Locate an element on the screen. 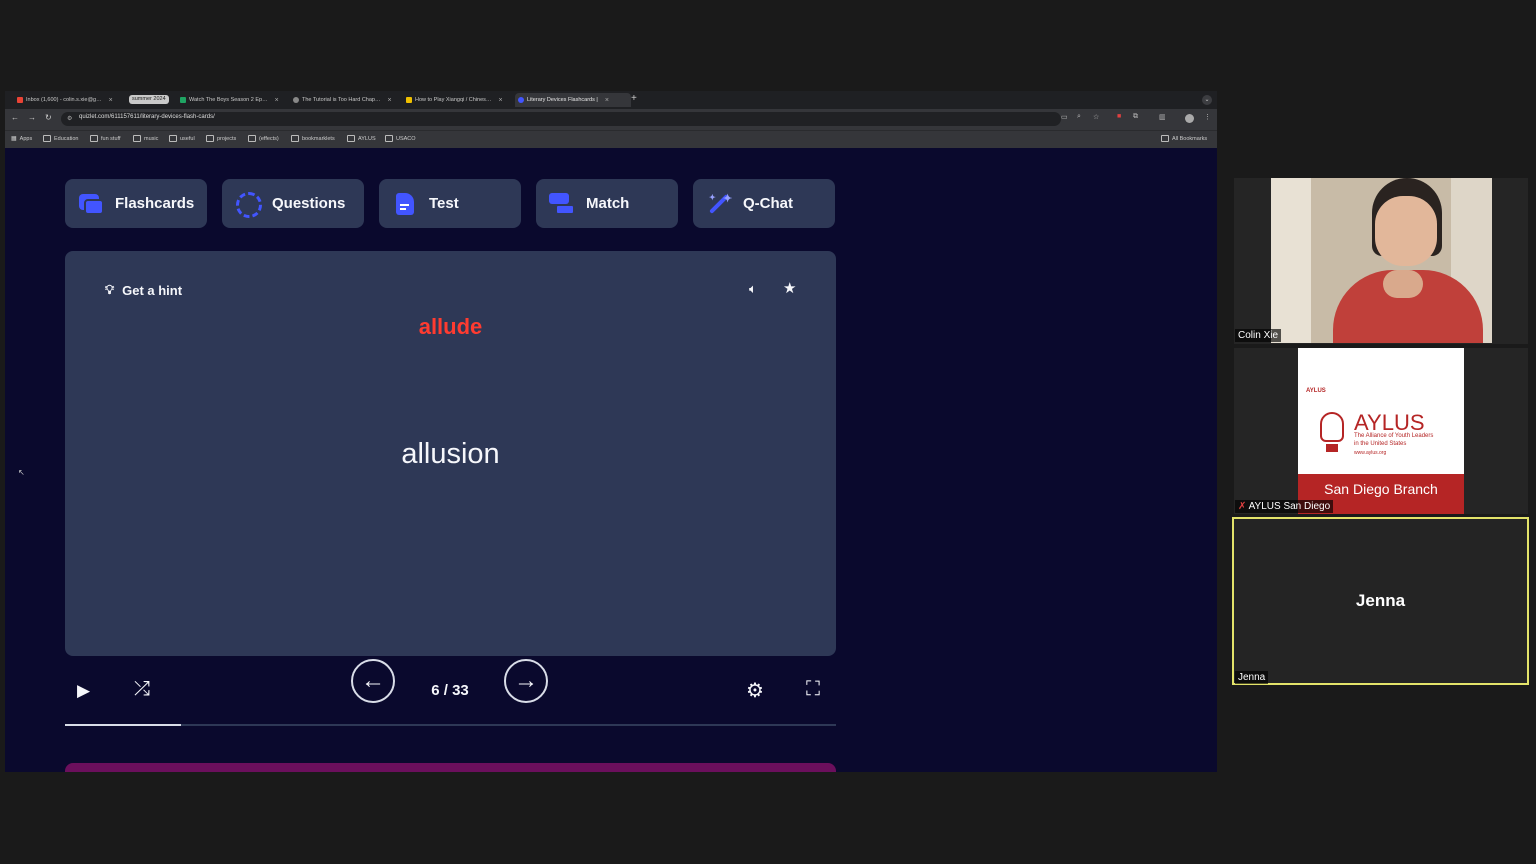 The height and width of the screenshot is (864, 1536). menu-kebab-icon: ⋮ is located at coordinates (1207, 117).